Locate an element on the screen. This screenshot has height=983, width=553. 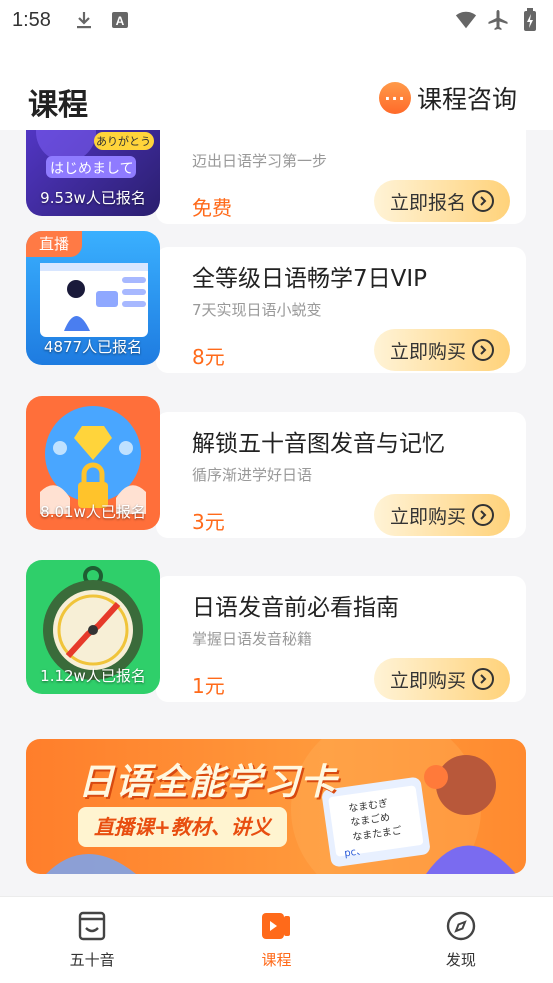
nav-item-courses: 课程 is located at coordinates (276, 940).